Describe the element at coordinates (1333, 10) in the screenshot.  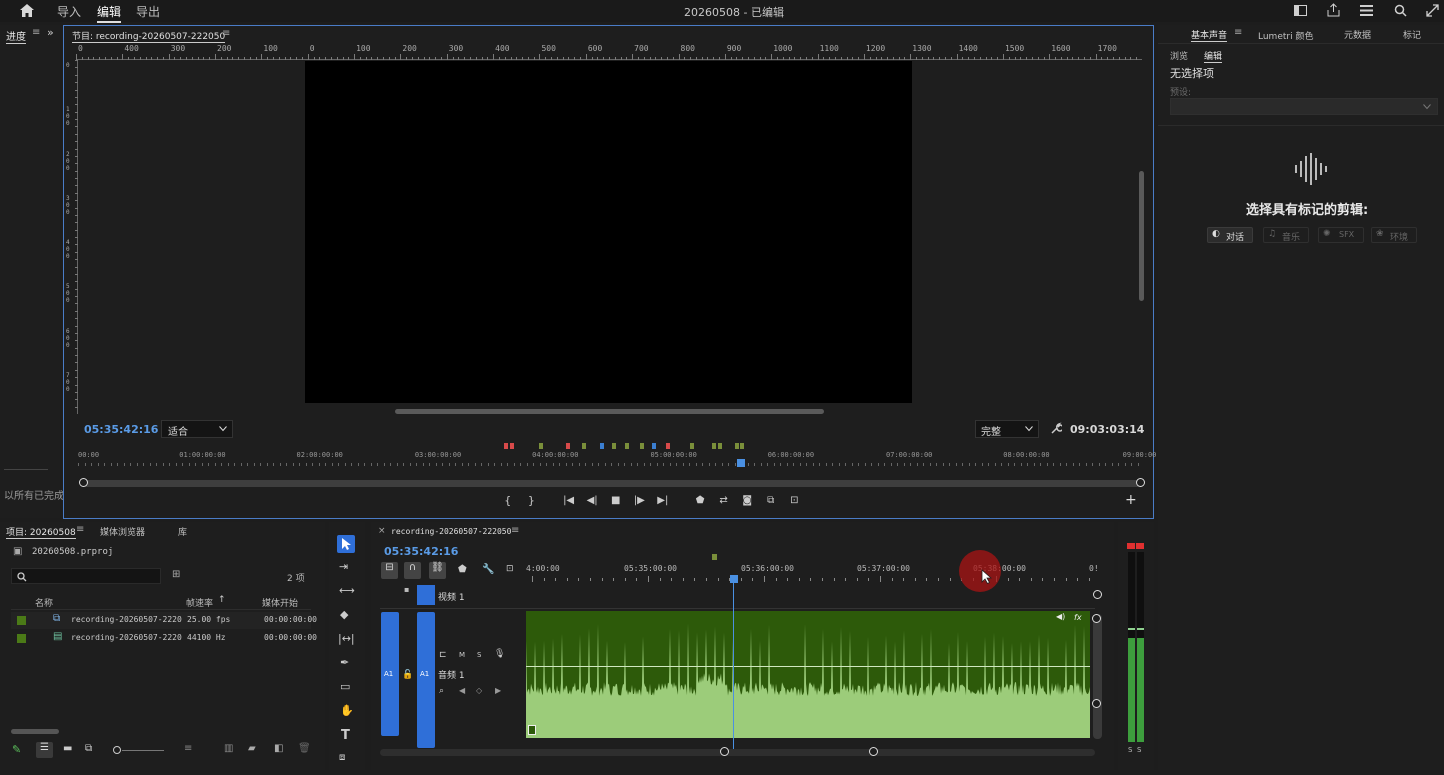
I see `share-icon` at that location.